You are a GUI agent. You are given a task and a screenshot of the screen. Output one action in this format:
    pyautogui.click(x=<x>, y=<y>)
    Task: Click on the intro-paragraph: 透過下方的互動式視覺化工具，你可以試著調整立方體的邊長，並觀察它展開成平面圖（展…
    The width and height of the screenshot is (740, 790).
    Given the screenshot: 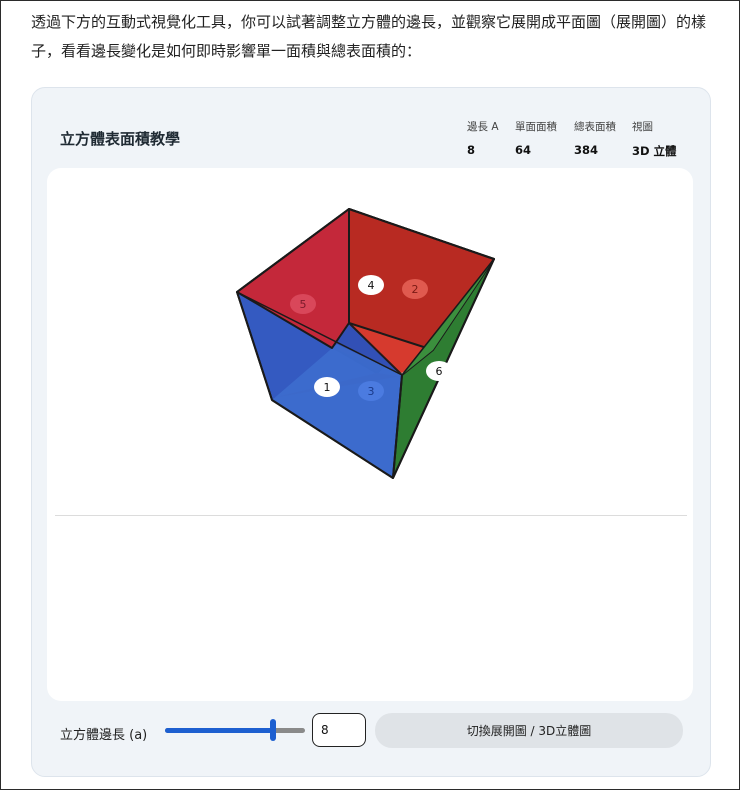 What is the action you would take?
    pyautogui.click(x=369, y=36)
    